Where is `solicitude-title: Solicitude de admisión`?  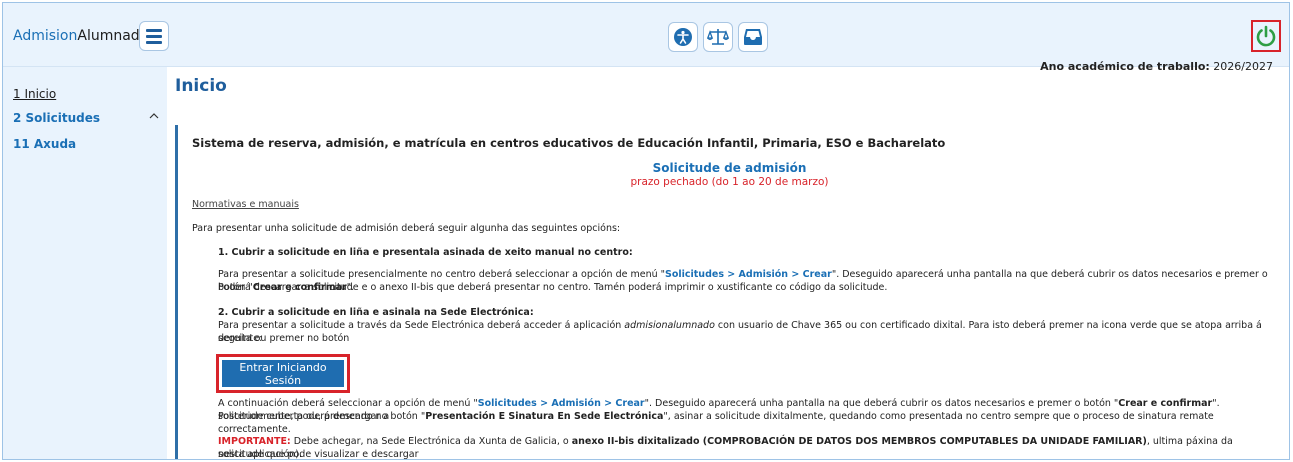
solicitude-title: Solicitude de admisión is located at coordinates (729, 168).